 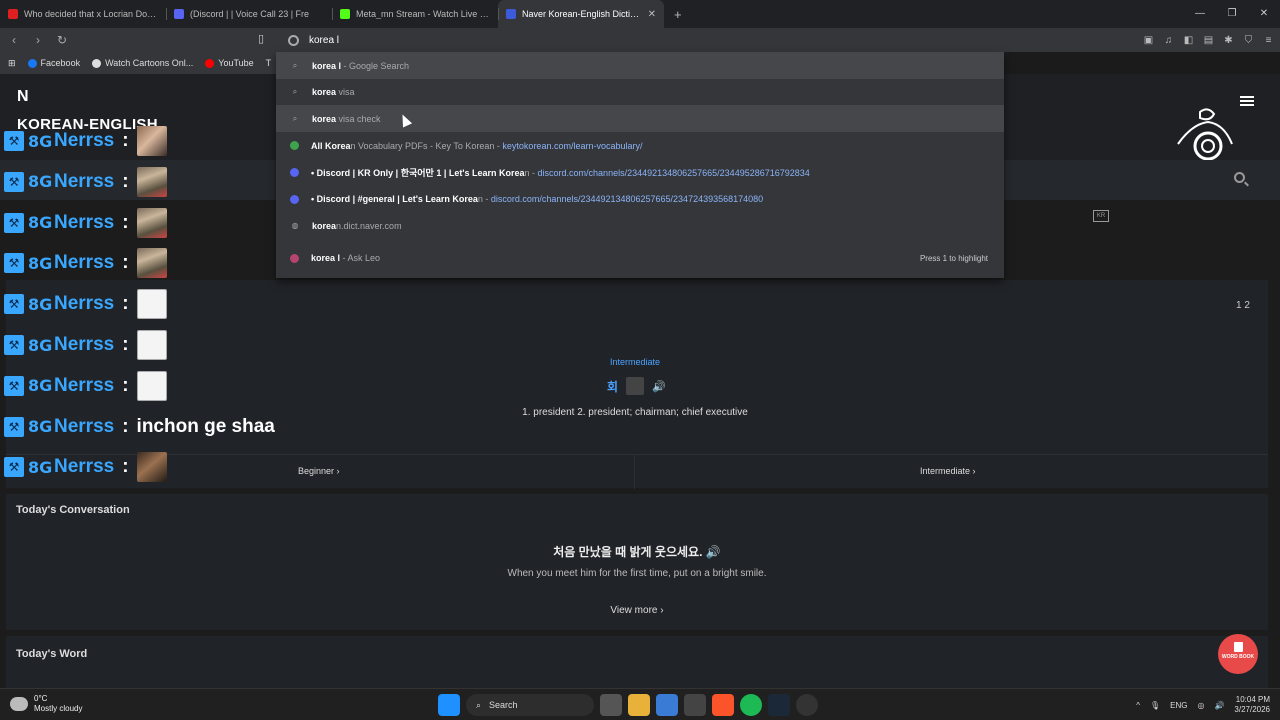 I want to click on settings-icon, so click(x=807, y=705).